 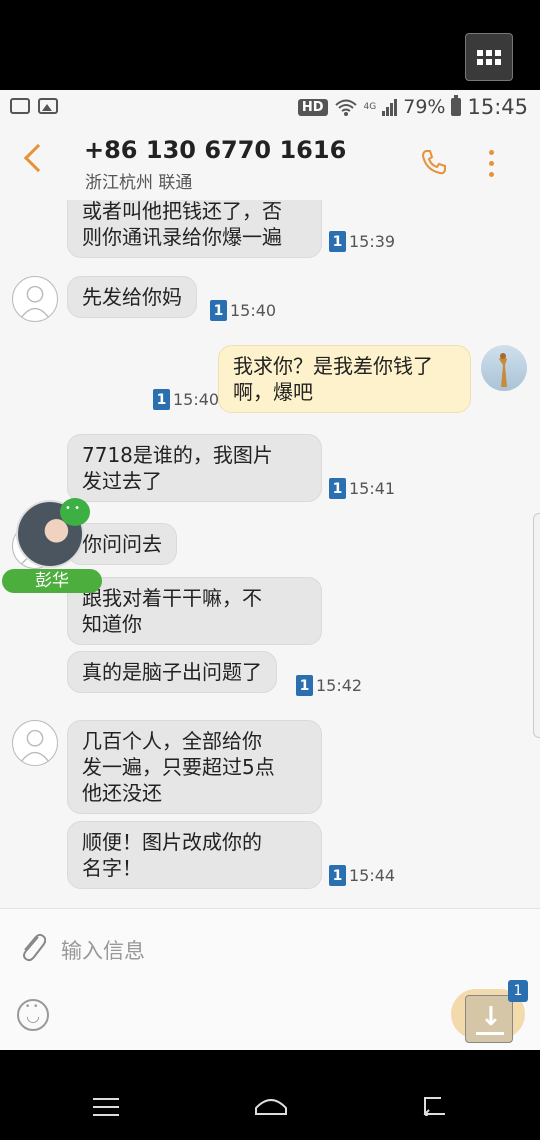 What do you see at coordinates (536, 625) in the screenshot?
I see `scrollbar` at bounding box center [536, 625].